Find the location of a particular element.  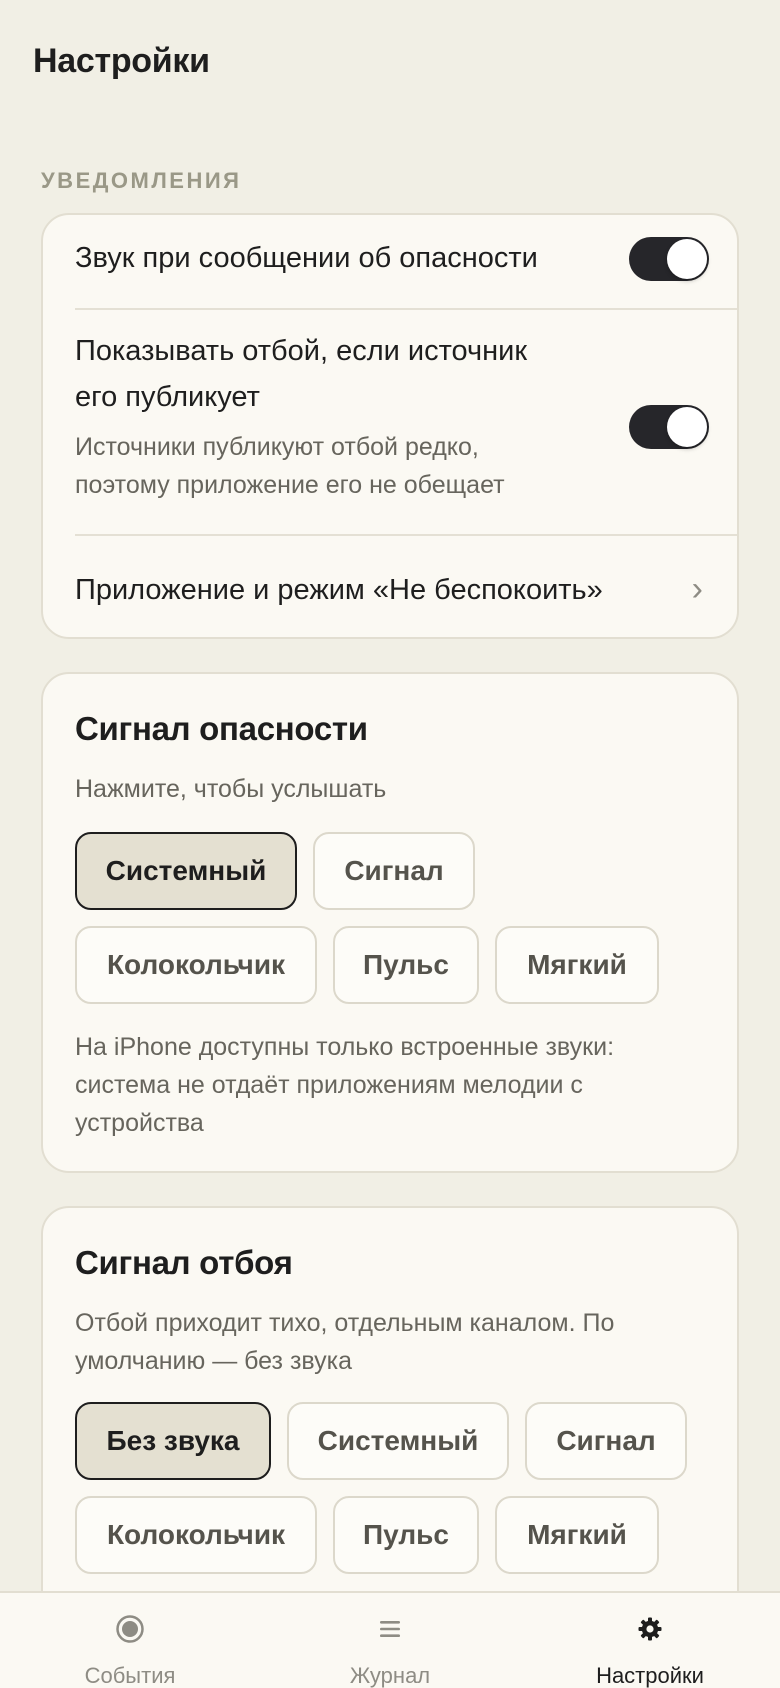

danger-signal-subtitle: Нажмите, чтобы услышать is located at coordinates (231, 789).